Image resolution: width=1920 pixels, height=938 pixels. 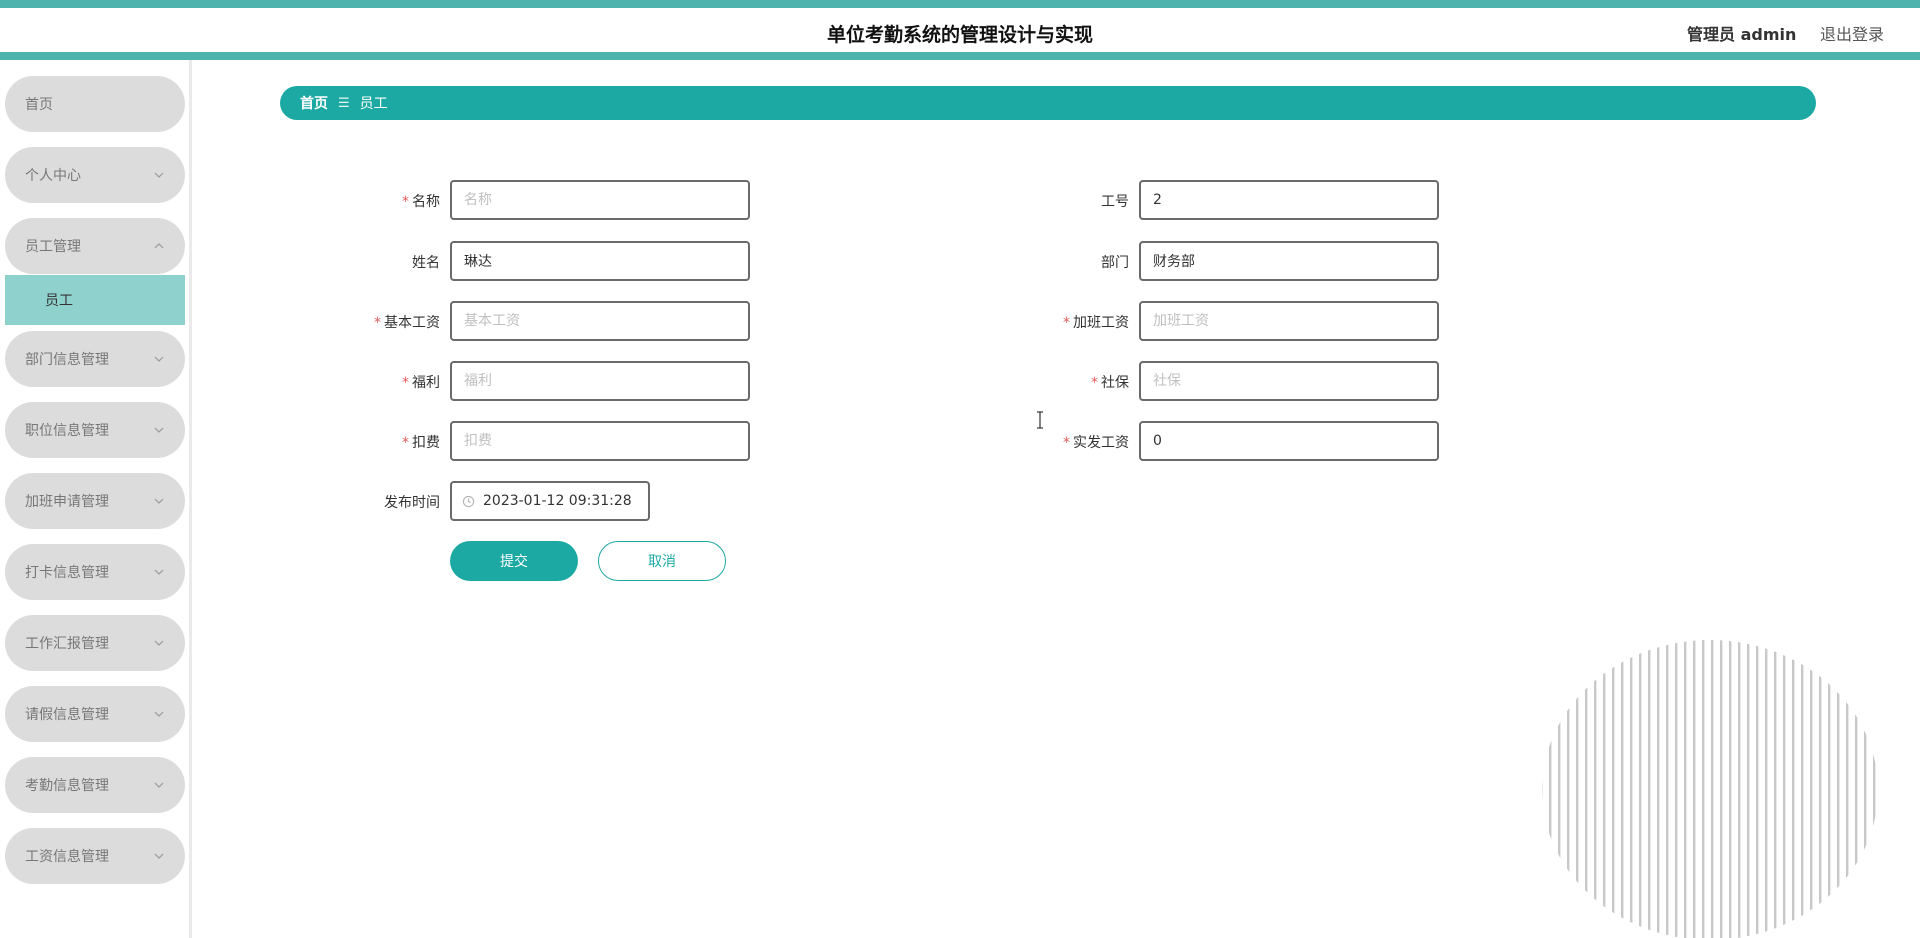 I want to click on field-label-publish-time: 发布时间, so click(x=412, y=503).